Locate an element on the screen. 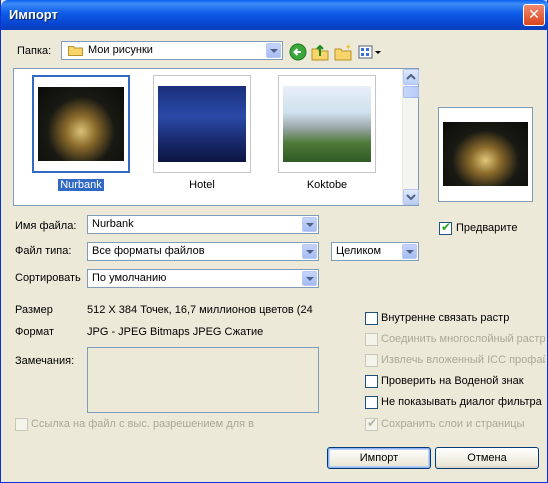  filetype-label: Файл типа: is located at coordinates (43, 251).